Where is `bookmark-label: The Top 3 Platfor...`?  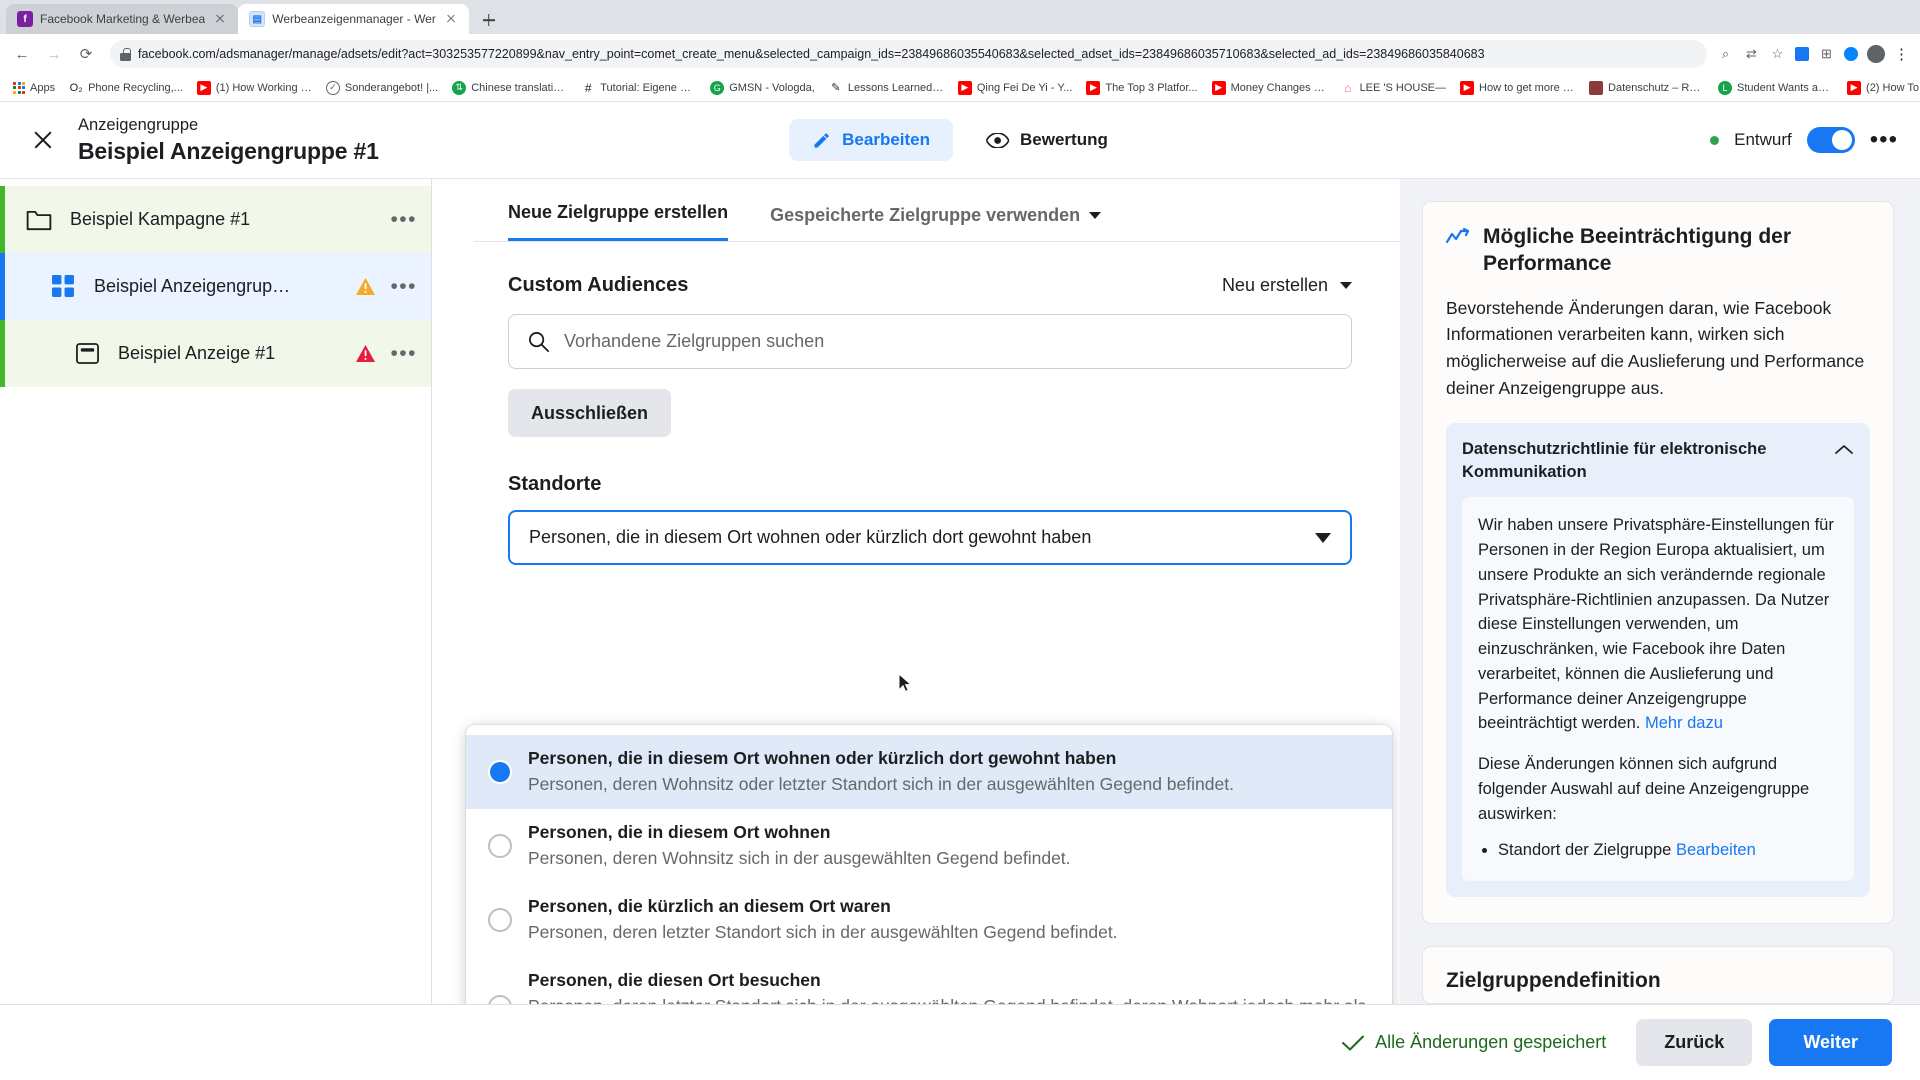
bookmark-label: The Top 3 Platfor... is located at coordinates (1151, 87).